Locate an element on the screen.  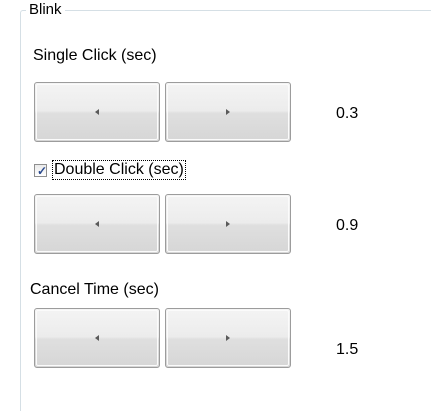
single-click-increase-button is located at coordinates (228, 112).